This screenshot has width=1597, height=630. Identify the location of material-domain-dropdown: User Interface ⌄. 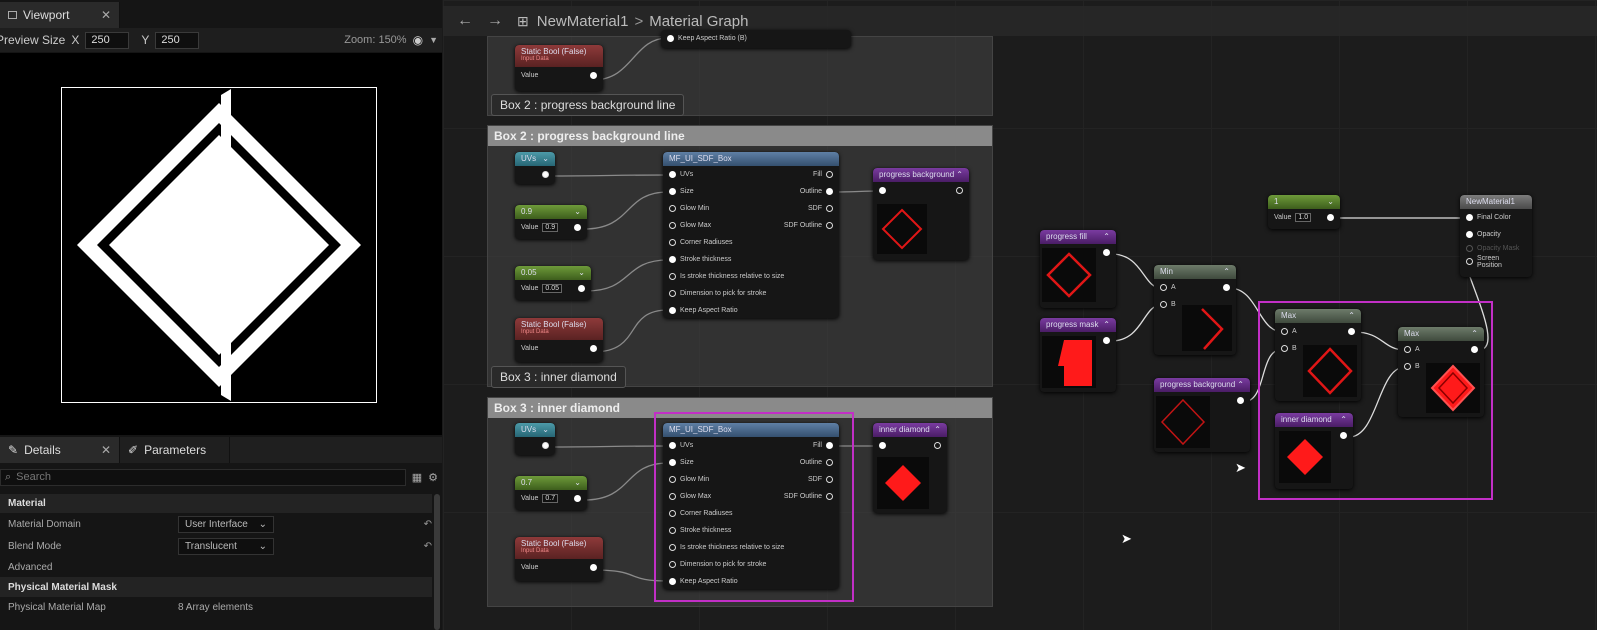
(226, 524).